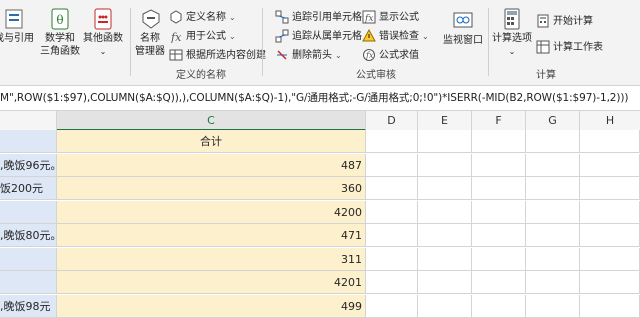 Image resolution: width=640 pixels, height=318 pixels. Describe the element at coordinates (499, 121) in the screenshot. I see `column-header-f: F` at that location.